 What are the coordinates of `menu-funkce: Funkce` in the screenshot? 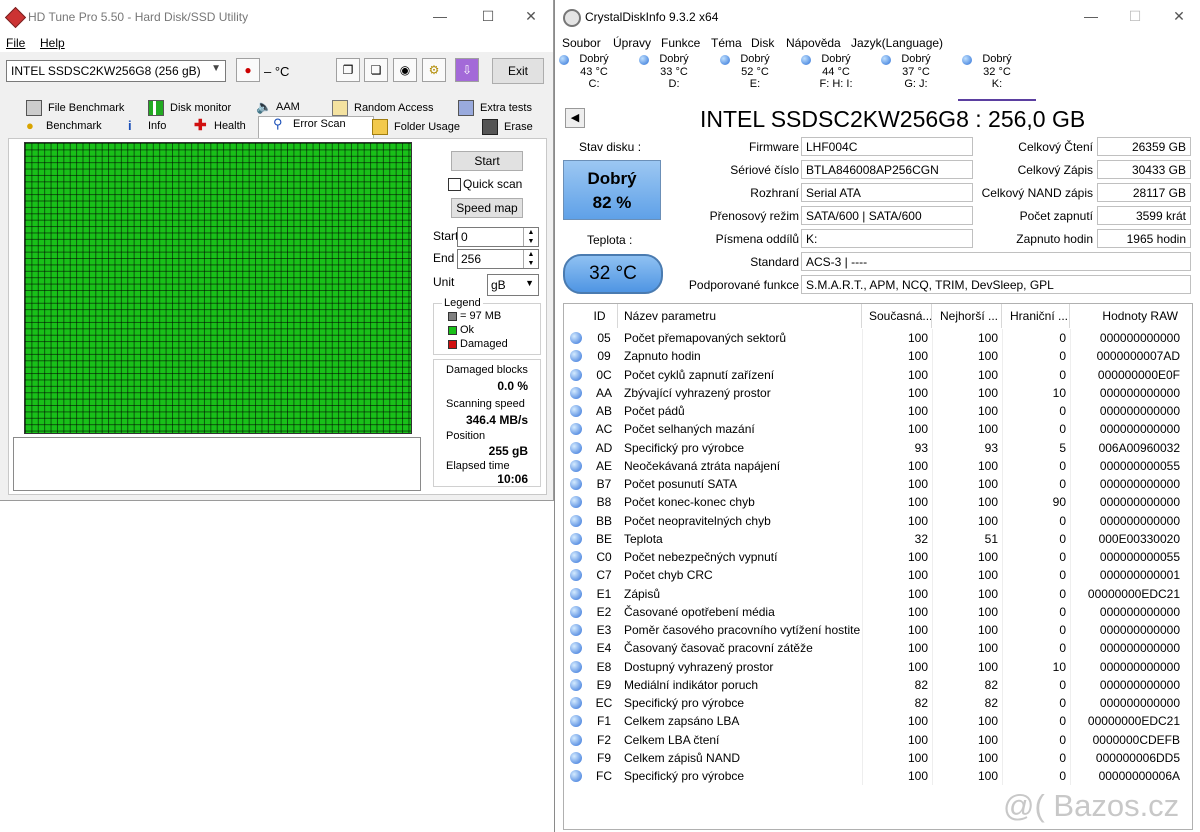 It's located at (680, 43).